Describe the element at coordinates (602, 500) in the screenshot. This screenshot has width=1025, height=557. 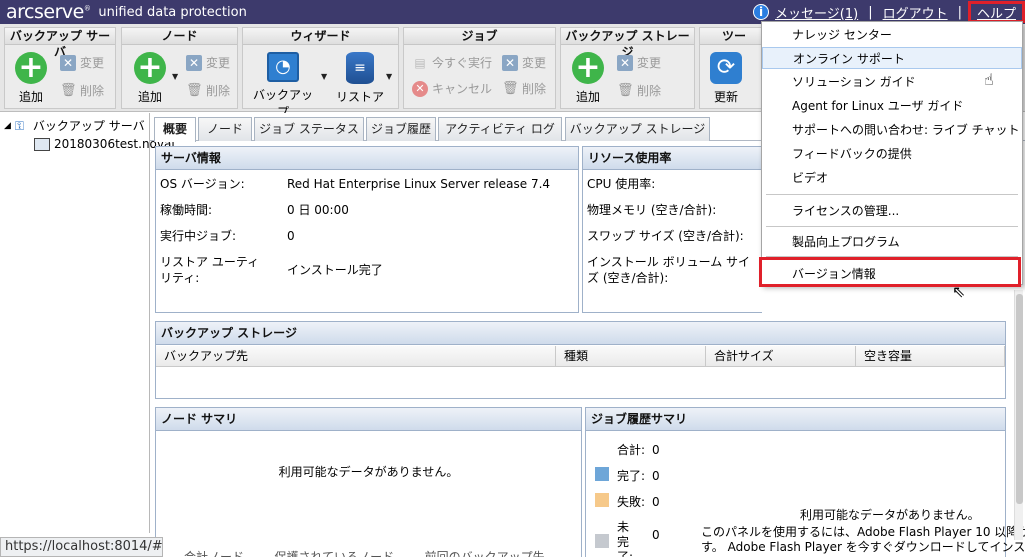
I see `failed-legend-swatch` at that location.